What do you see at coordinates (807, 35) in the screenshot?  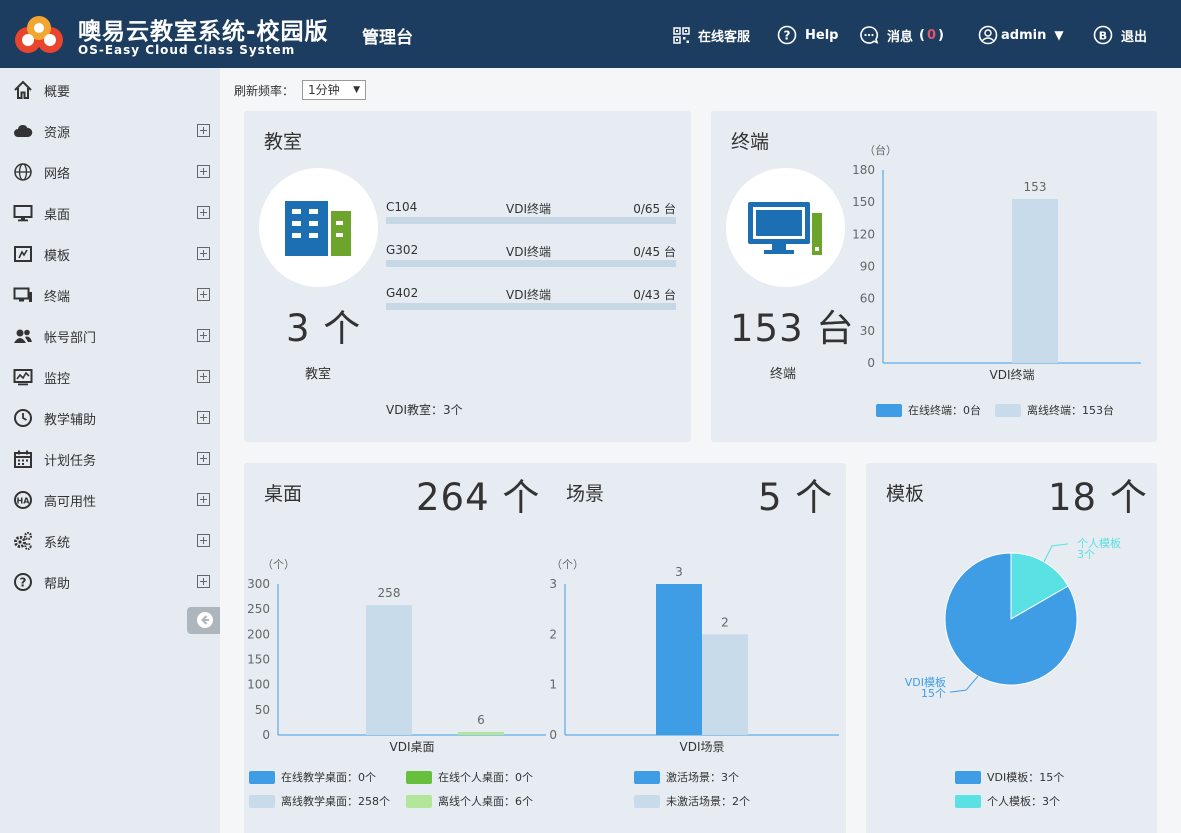 I see `help-button: ? Help` at bounding box center [807, 35].